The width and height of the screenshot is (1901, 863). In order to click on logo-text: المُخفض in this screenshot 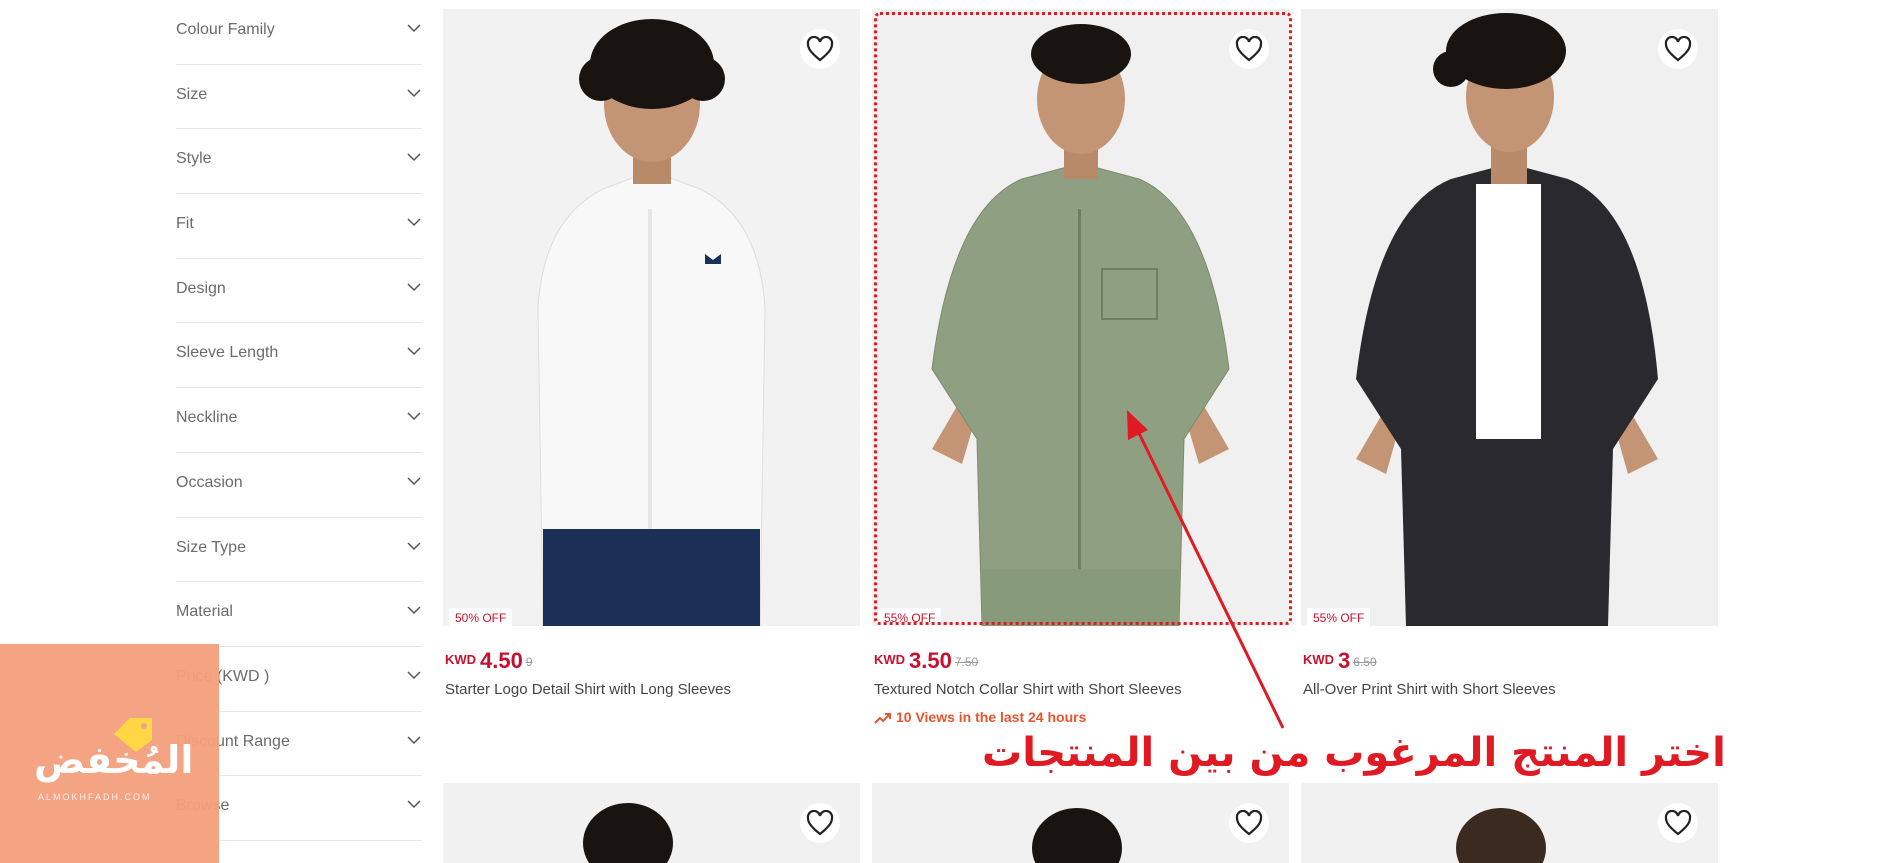, I will do `click(114, 760)`.